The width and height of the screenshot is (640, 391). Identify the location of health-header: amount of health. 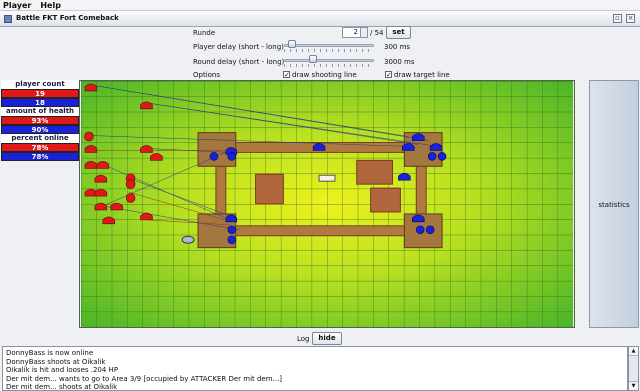
(40, 111).